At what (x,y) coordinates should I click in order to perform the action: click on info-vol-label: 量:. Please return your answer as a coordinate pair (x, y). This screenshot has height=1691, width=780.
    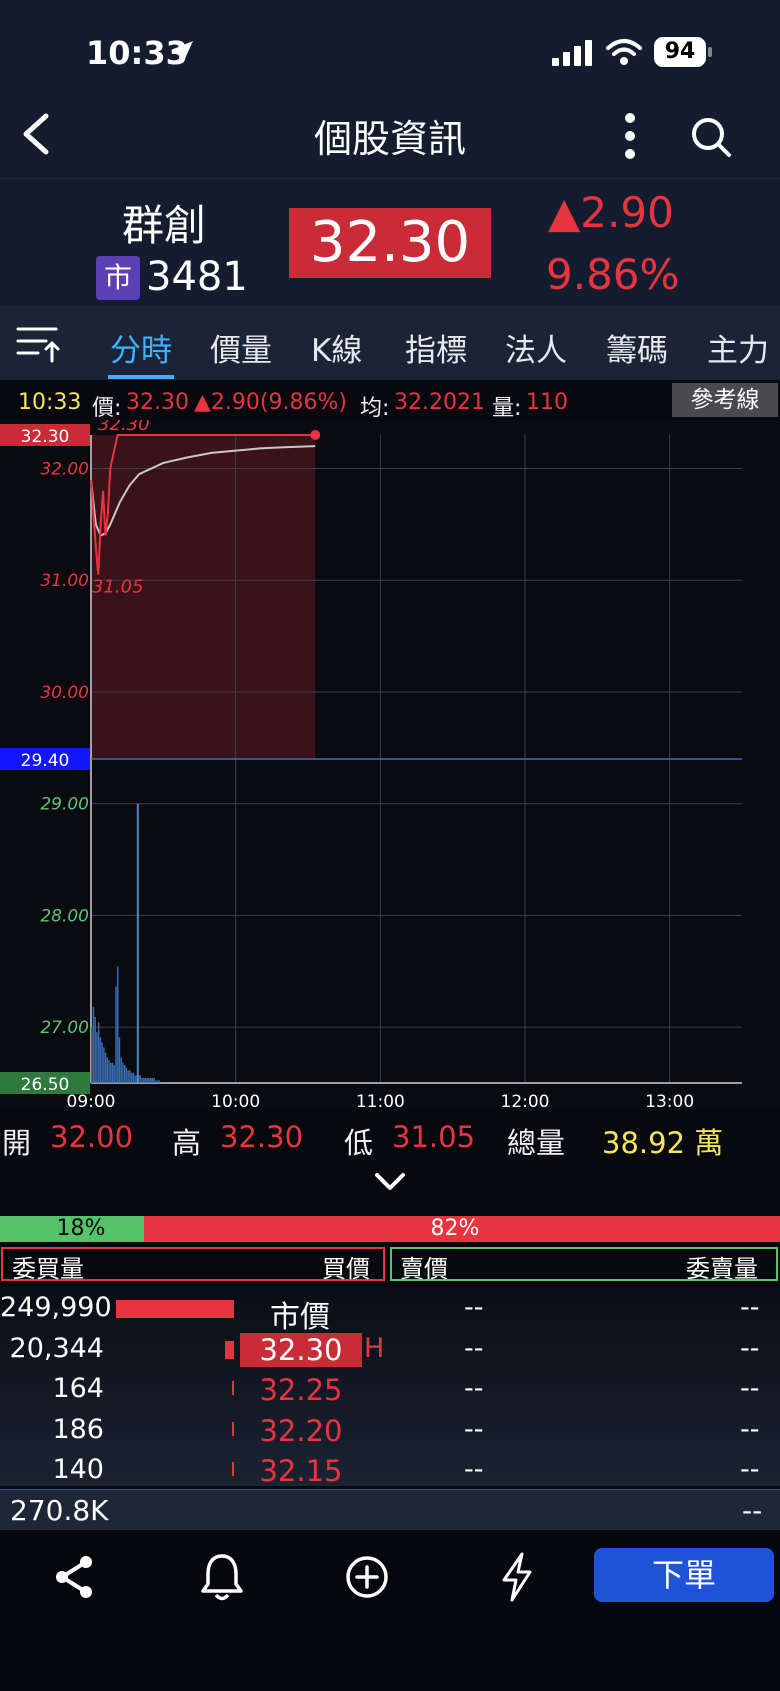
    Looking at the image, I should click on (507, 408).